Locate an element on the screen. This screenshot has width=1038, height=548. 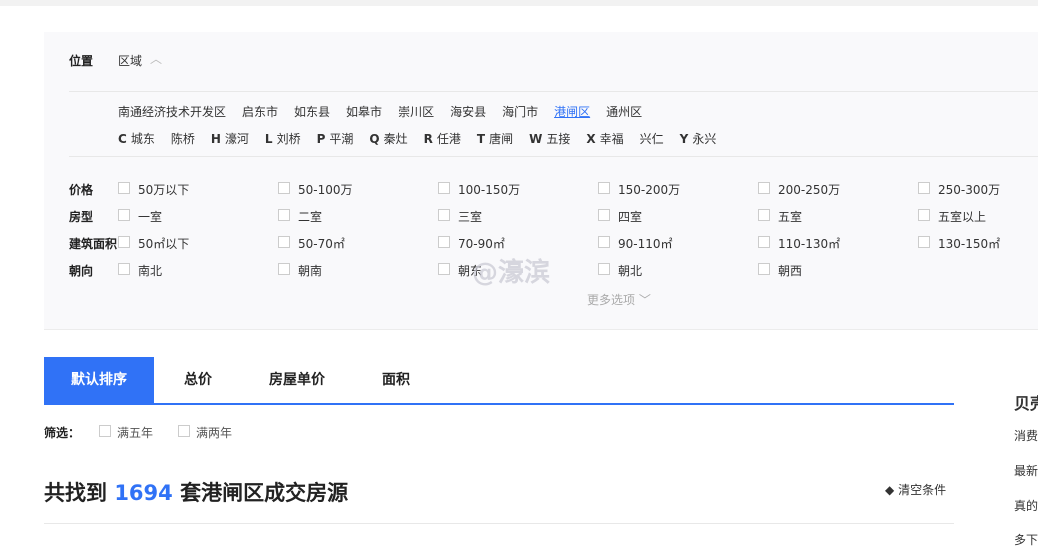
area-link: L 刘桥 is located at coordinates (283, 139).